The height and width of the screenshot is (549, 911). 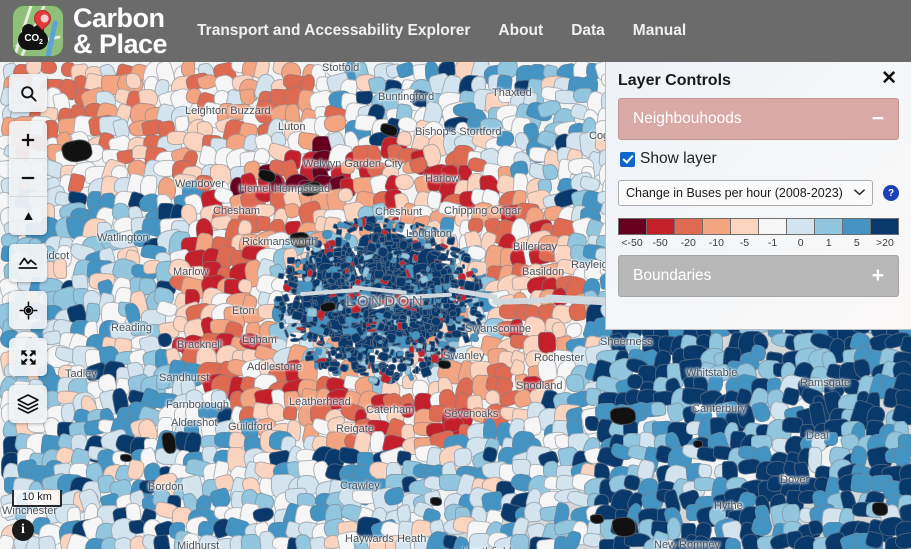 I want to click on geolocate-icon, so click(x=28, y=310).